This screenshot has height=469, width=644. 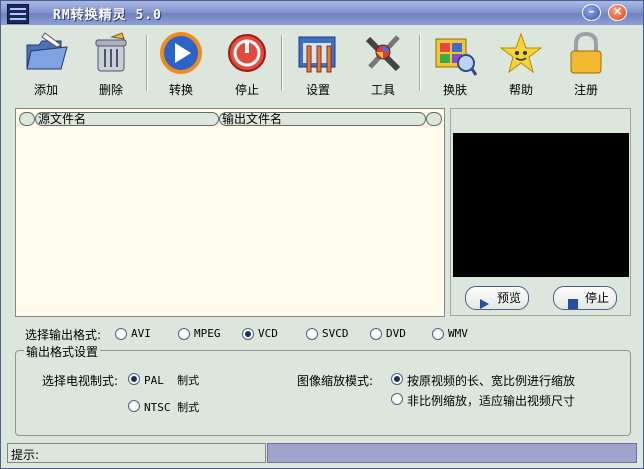 I want to click on format-radio-svcd, so click(x=312, y=334).